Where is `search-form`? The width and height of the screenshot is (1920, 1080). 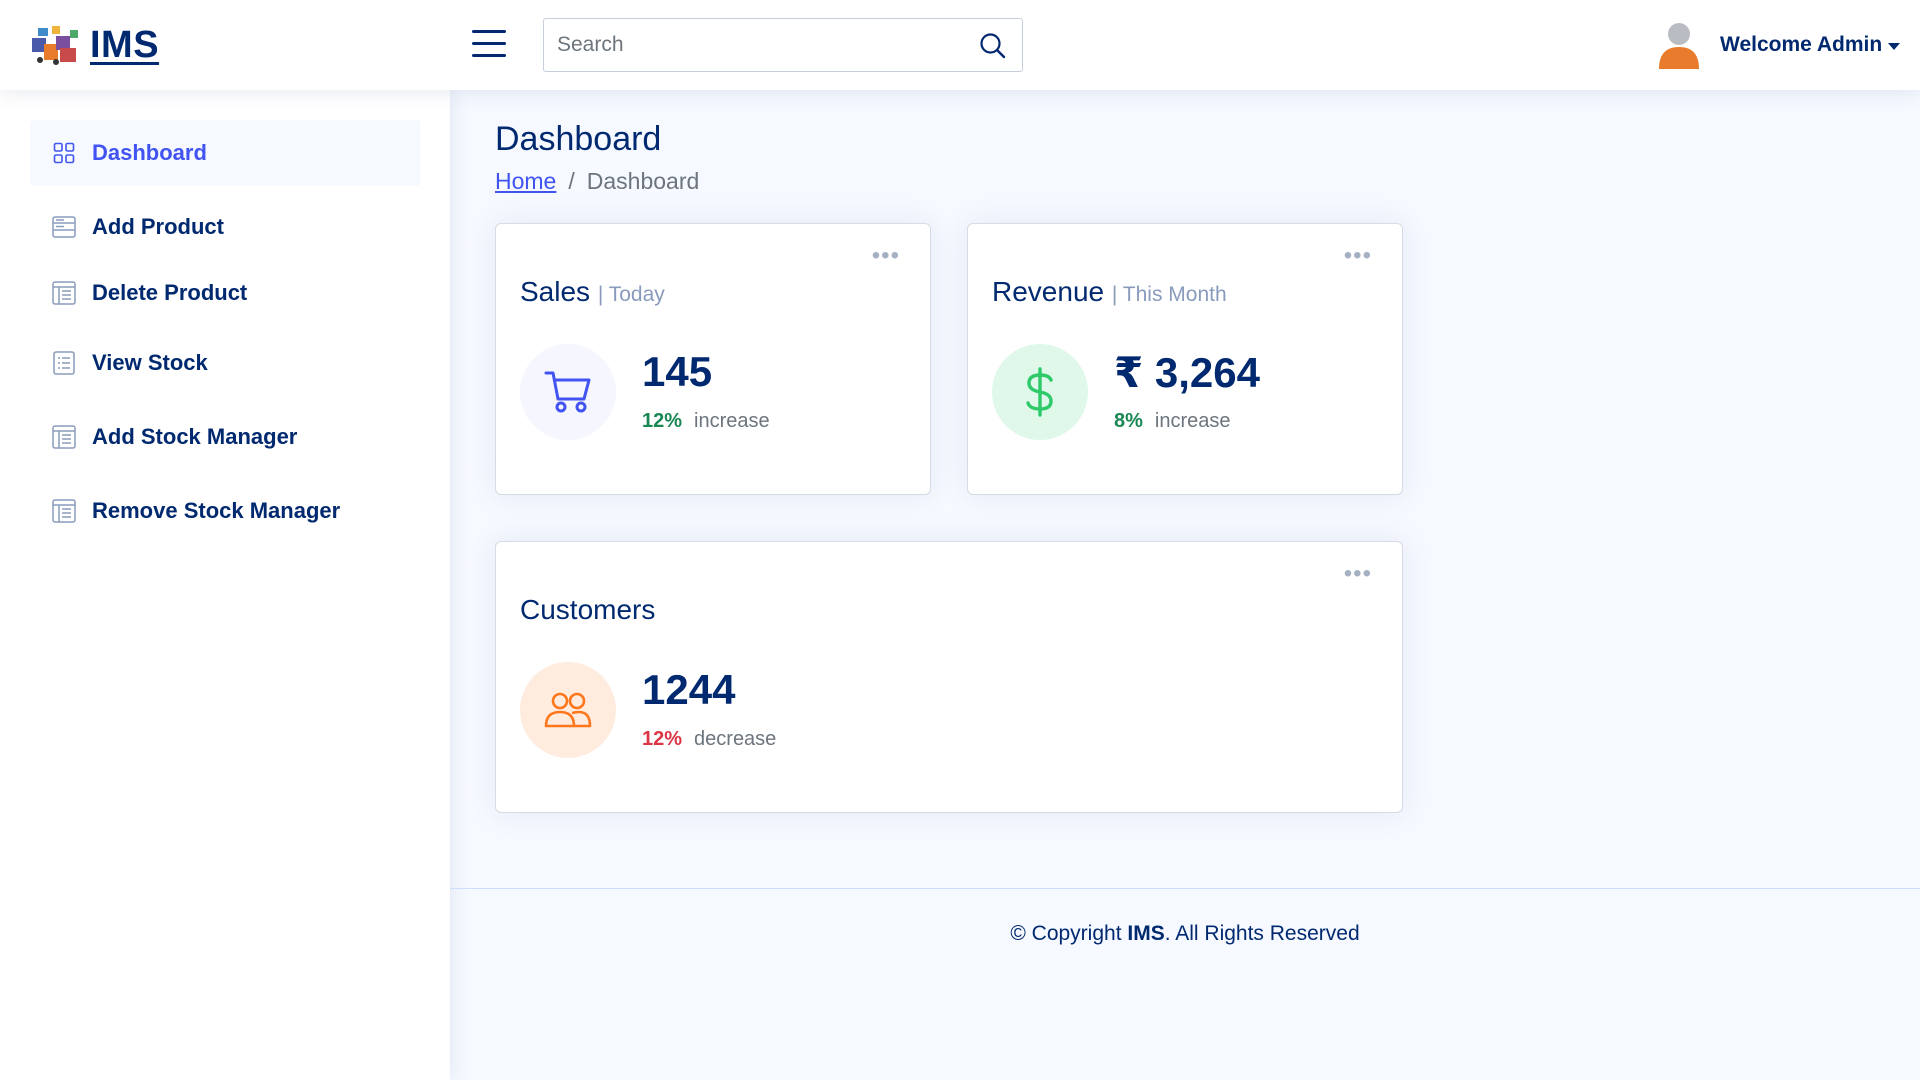
search-form is located at coordinates (783, 45).